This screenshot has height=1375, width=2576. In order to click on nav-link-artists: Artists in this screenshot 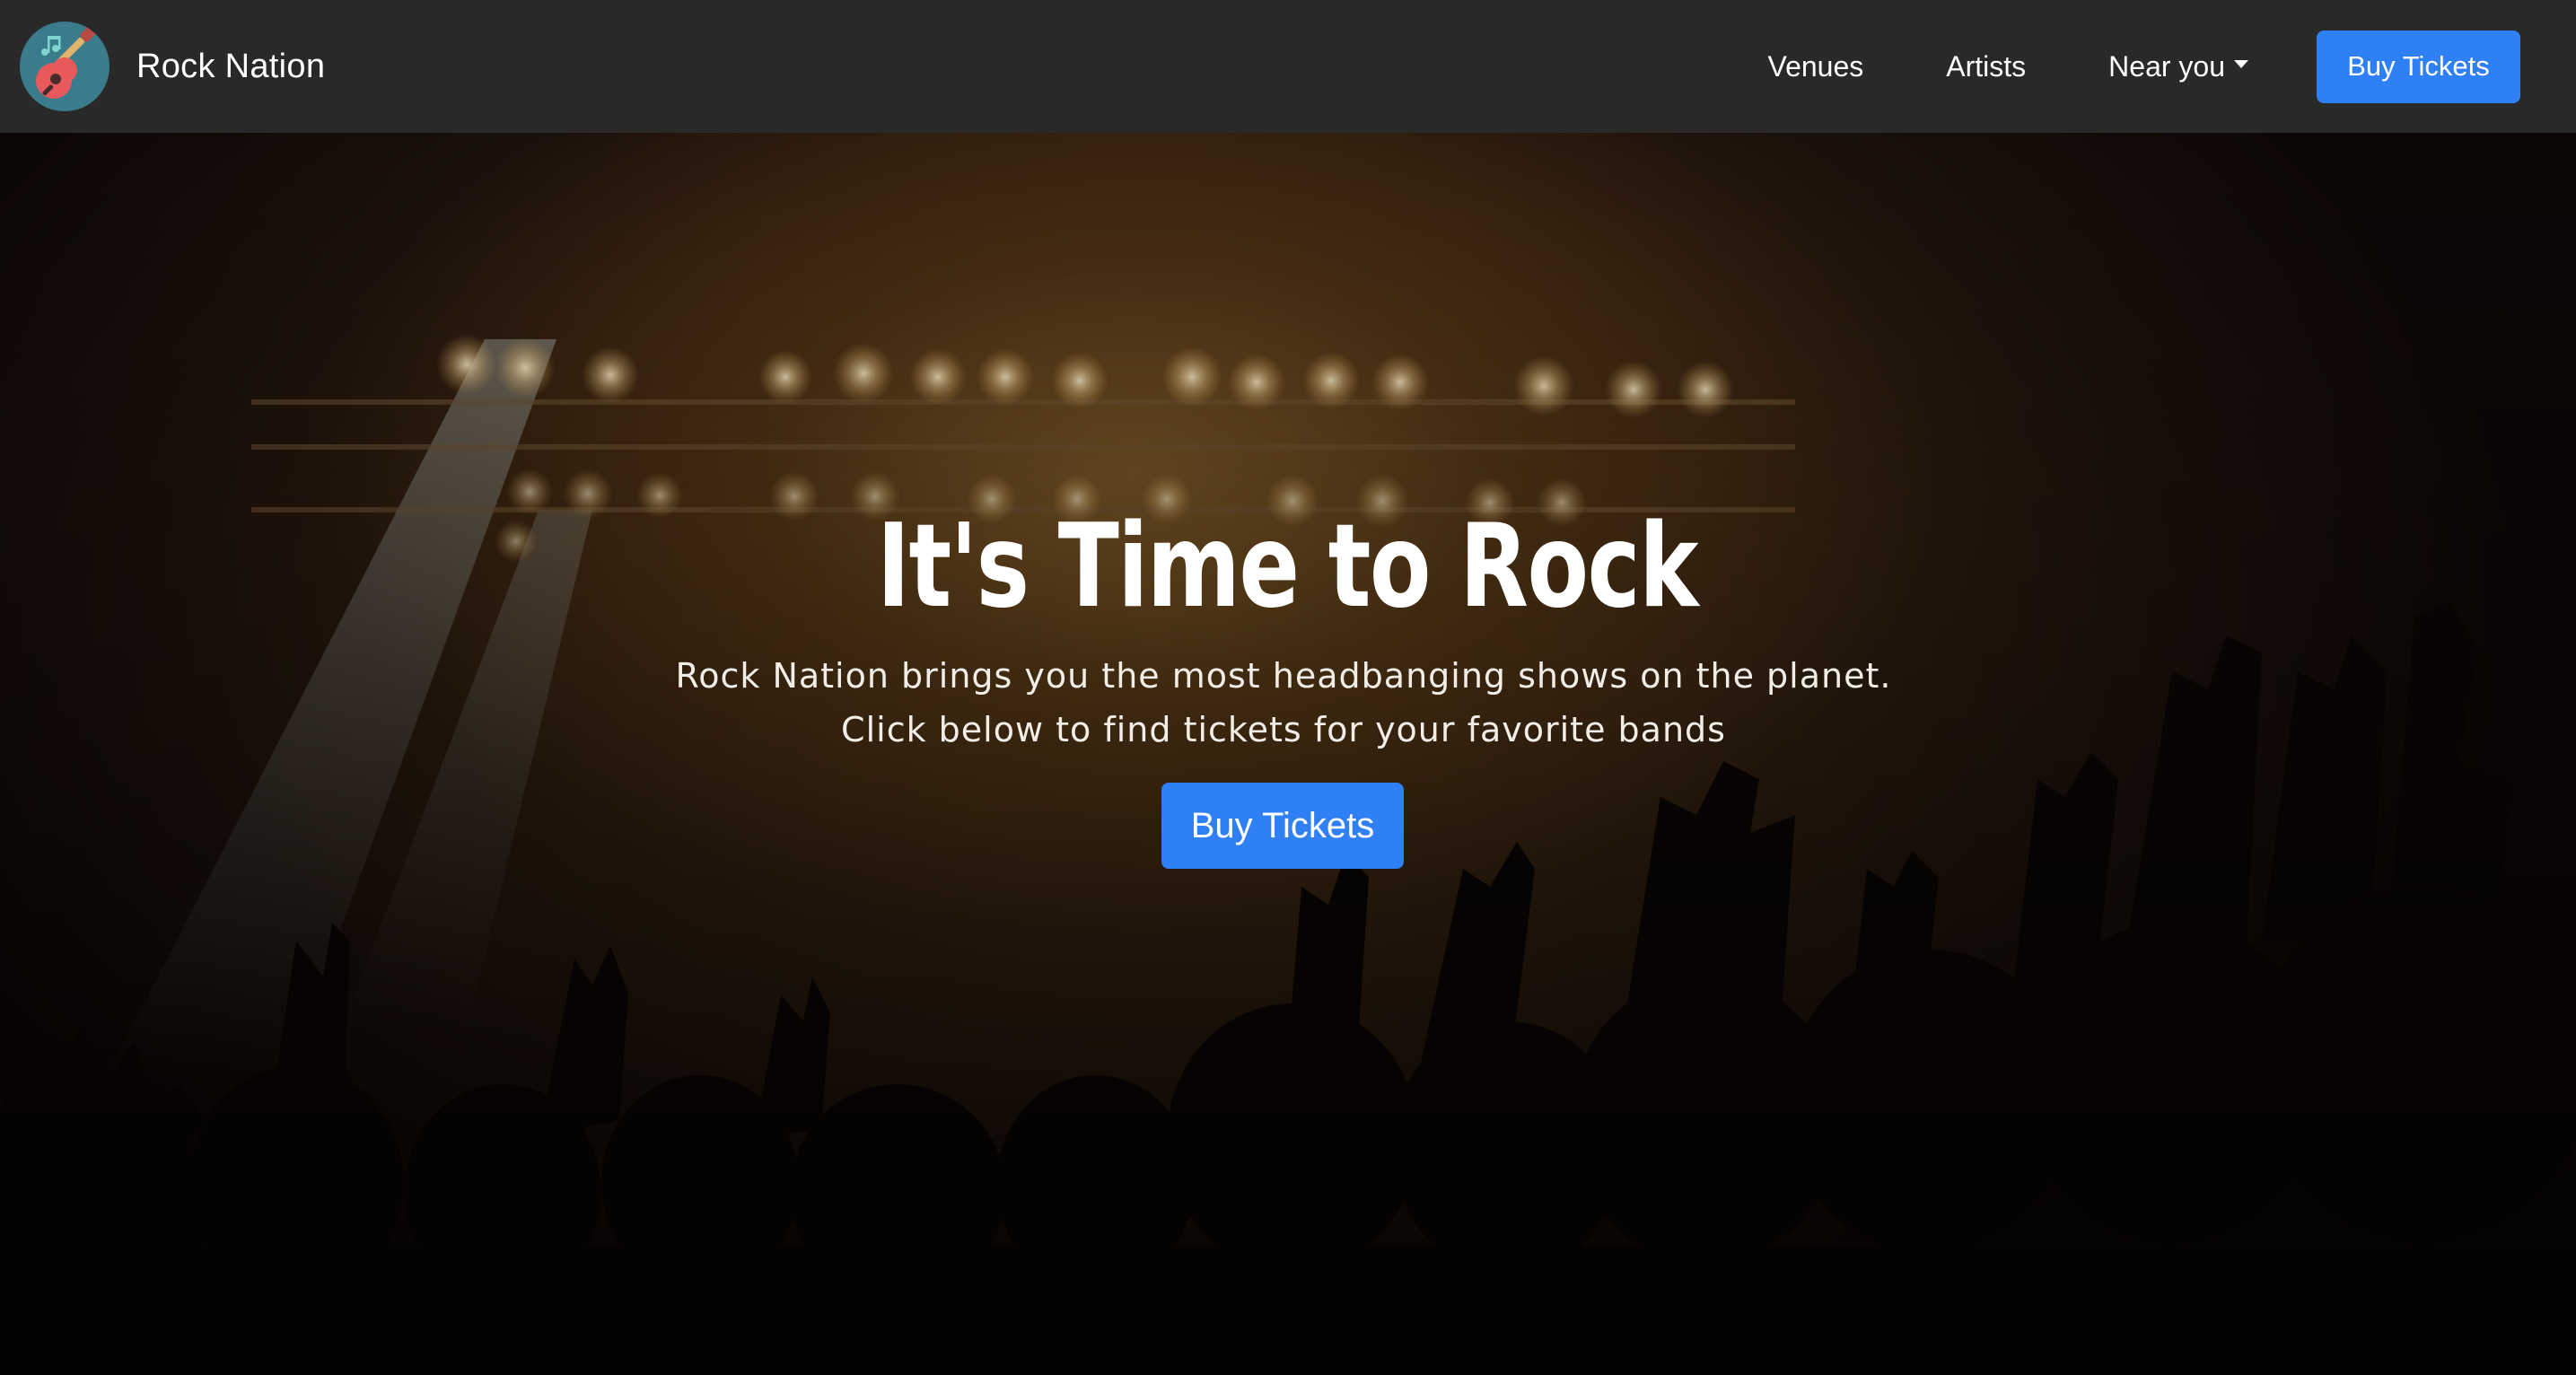, I will do `click(1986, 66)`.